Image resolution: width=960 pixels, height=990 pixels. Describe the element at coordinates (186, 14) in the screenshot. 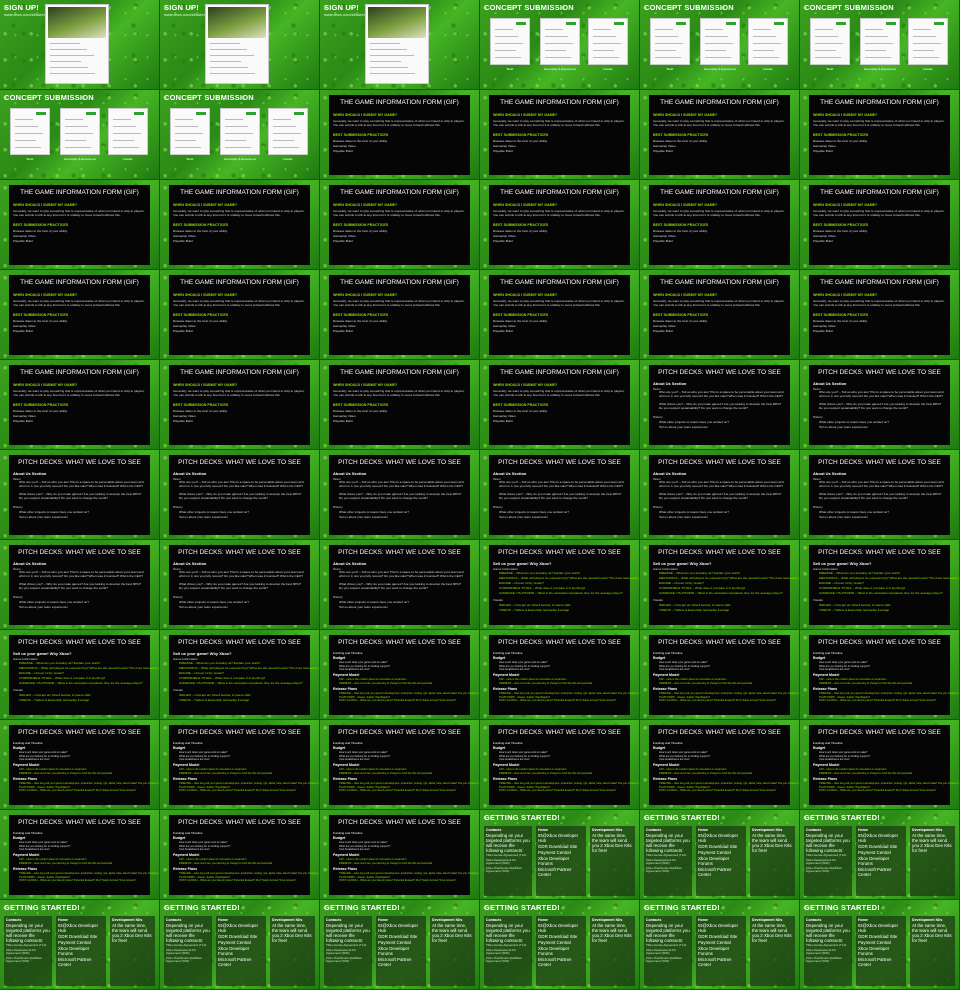

I see `slide-subtitle: www.xbox.com/id/submit` at that location.